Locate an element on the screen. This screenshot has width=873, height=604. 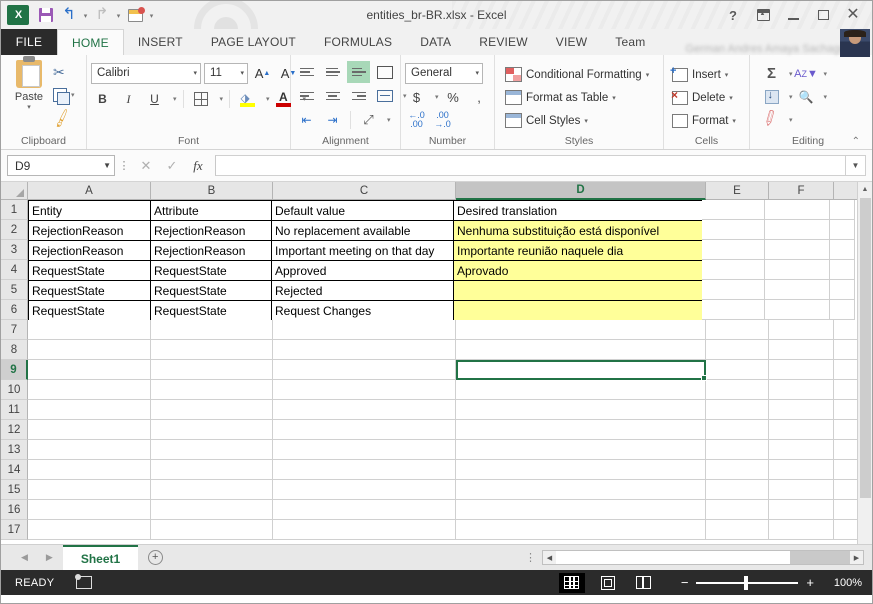
cell-a12 is located at coordinates (89, 430).